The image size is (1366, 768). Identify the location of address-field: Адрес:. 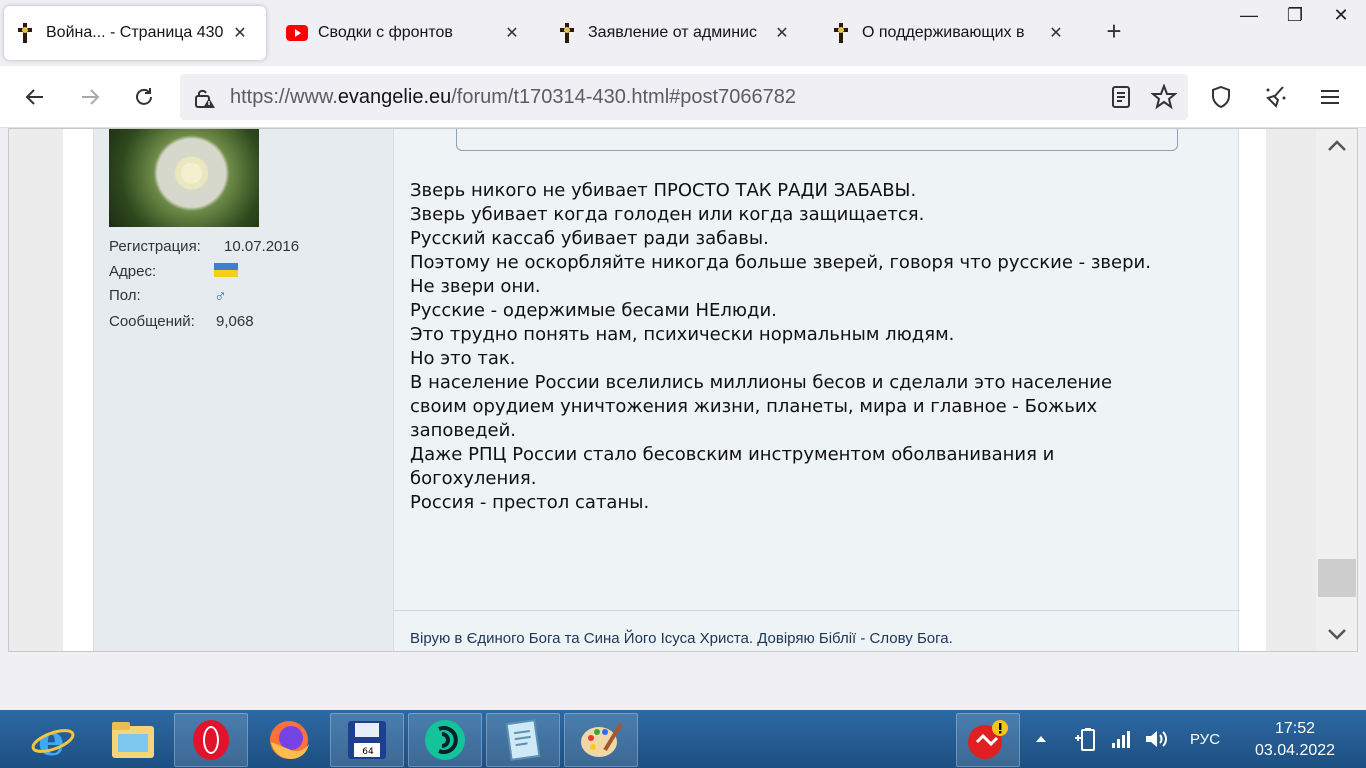
(173, 271).